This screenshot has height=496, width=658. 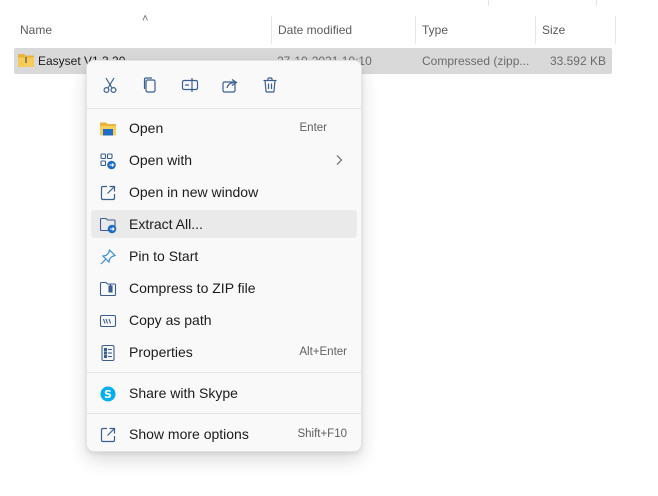 I want to click on cut-icon, so click(x=110, y=85).